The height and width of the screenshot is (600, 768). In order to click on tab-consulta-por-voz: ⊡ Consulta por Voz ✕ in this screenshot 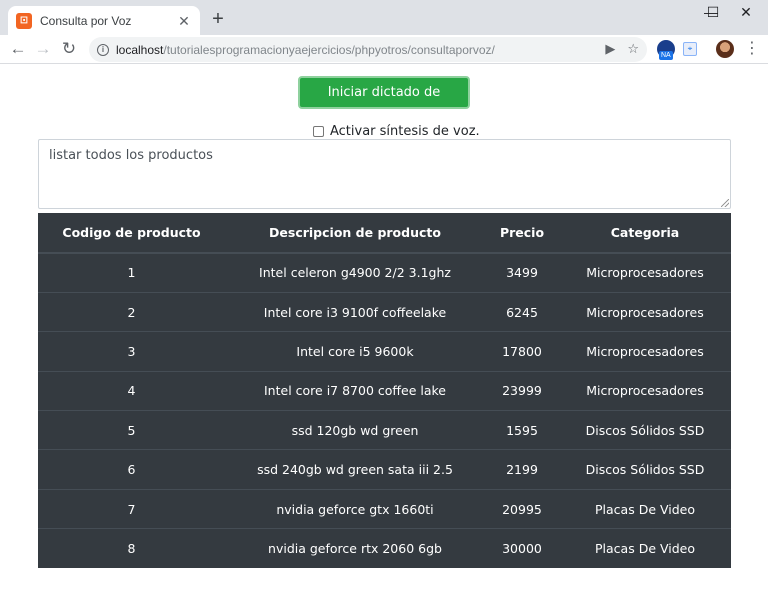, I will do `click(104, 20)`.